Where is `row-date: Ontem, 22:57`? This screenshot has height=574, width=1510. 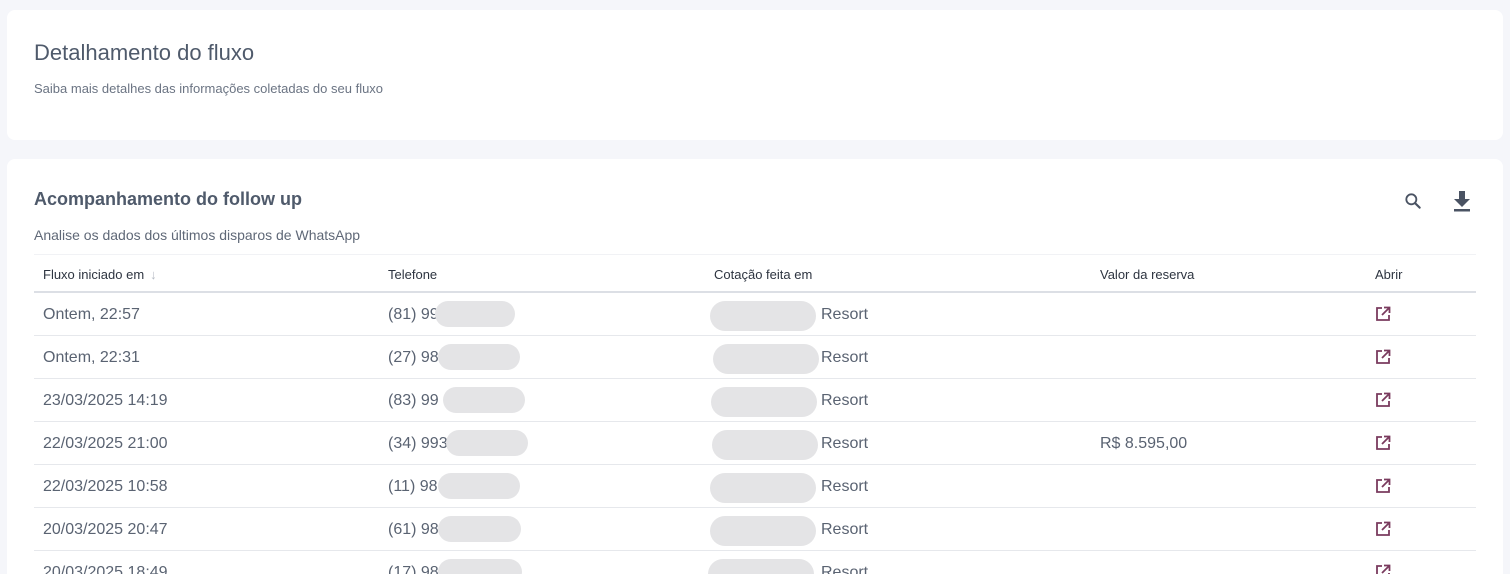
row-date: Ontem, 22:57 is located at coordinates (91, 314).